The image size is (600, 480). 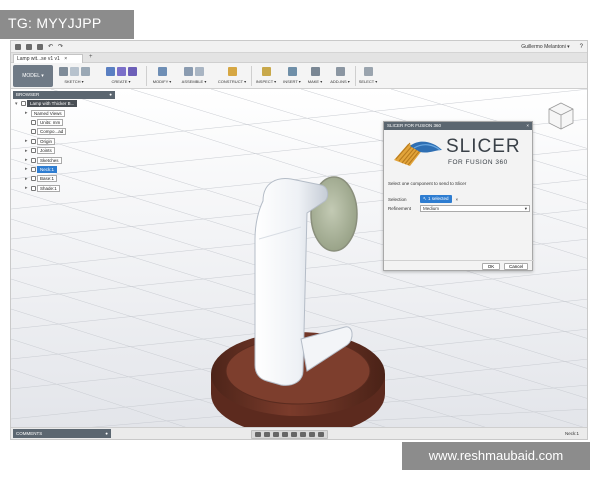 What do you see at coordinates (64, 141) in the screenshot?
I see `browser-item-origin: ▸ Origin` at bounding box center [64, 141].